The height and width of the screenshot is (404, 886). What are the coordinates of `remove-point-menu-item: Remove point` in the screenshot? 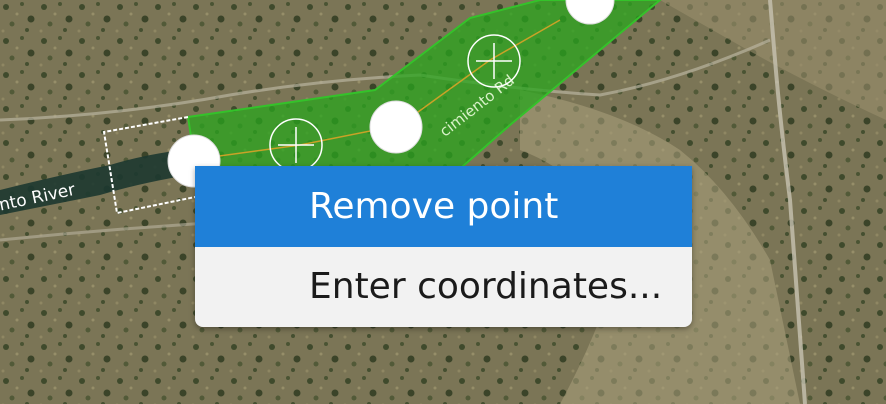 It's located at (443, 206).